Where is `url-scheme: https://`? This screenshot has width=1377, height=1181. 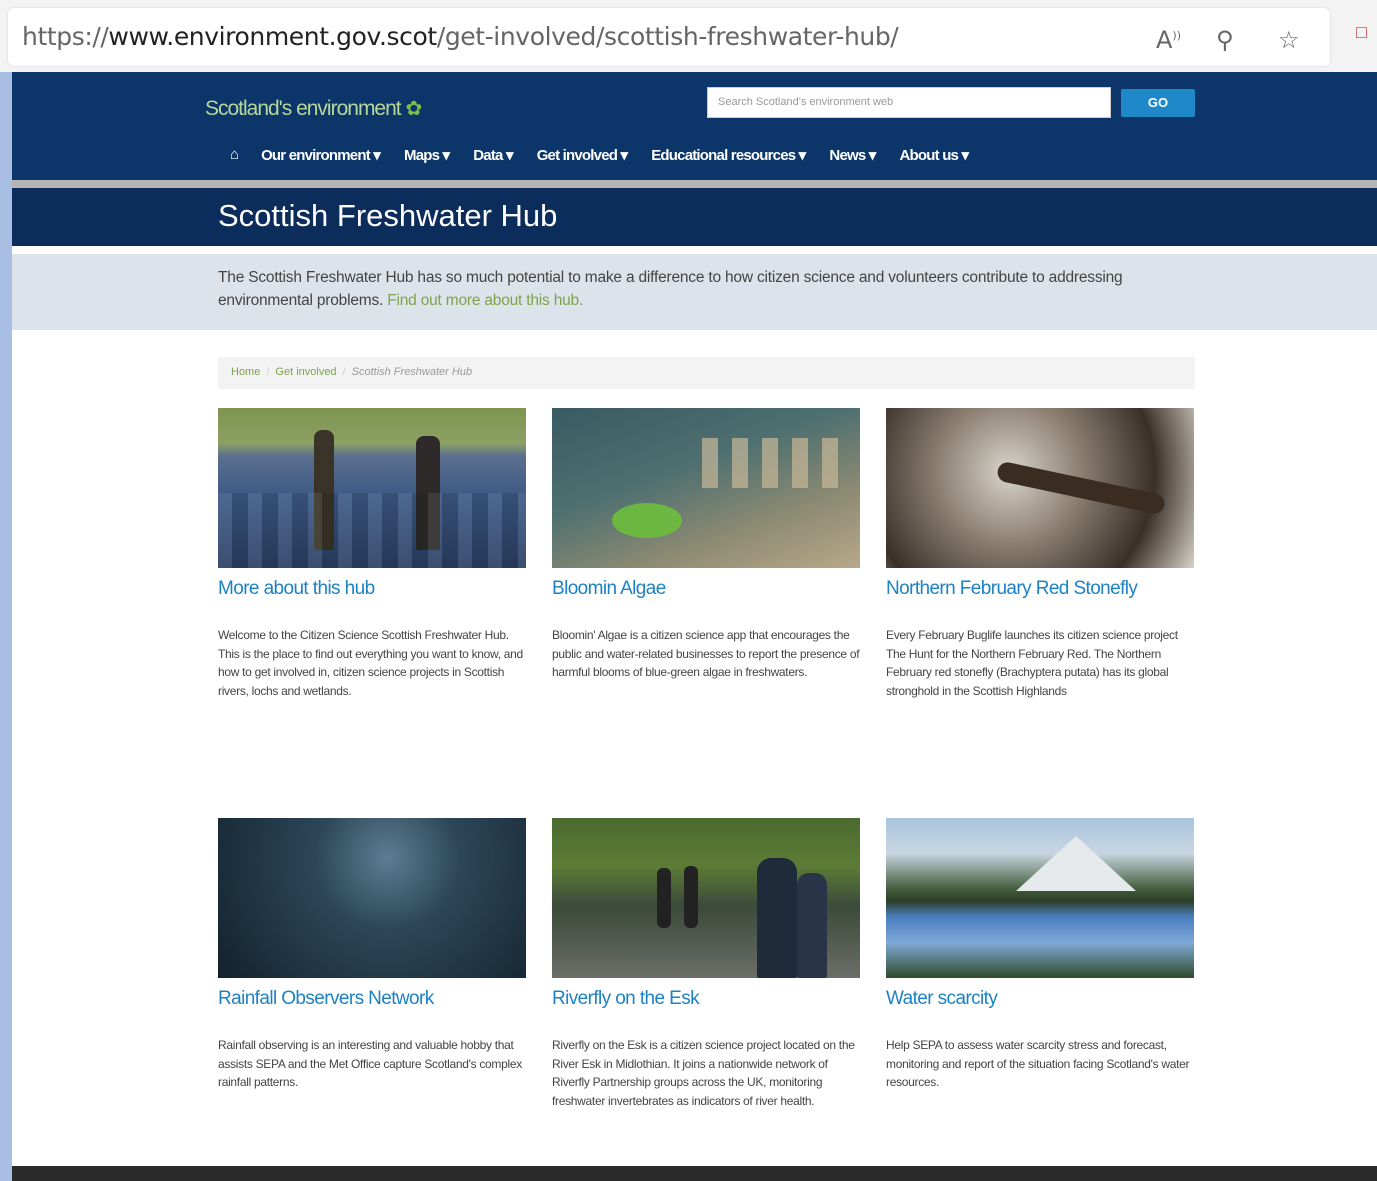 url-scheme: https:// is located at coordinates (65, 36).